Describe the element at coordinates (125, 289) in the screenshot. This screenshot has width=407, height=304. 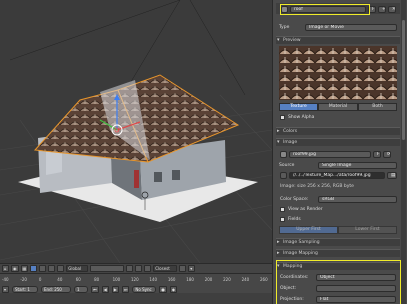
I see `jump-end-icon: ⏭` at that location.